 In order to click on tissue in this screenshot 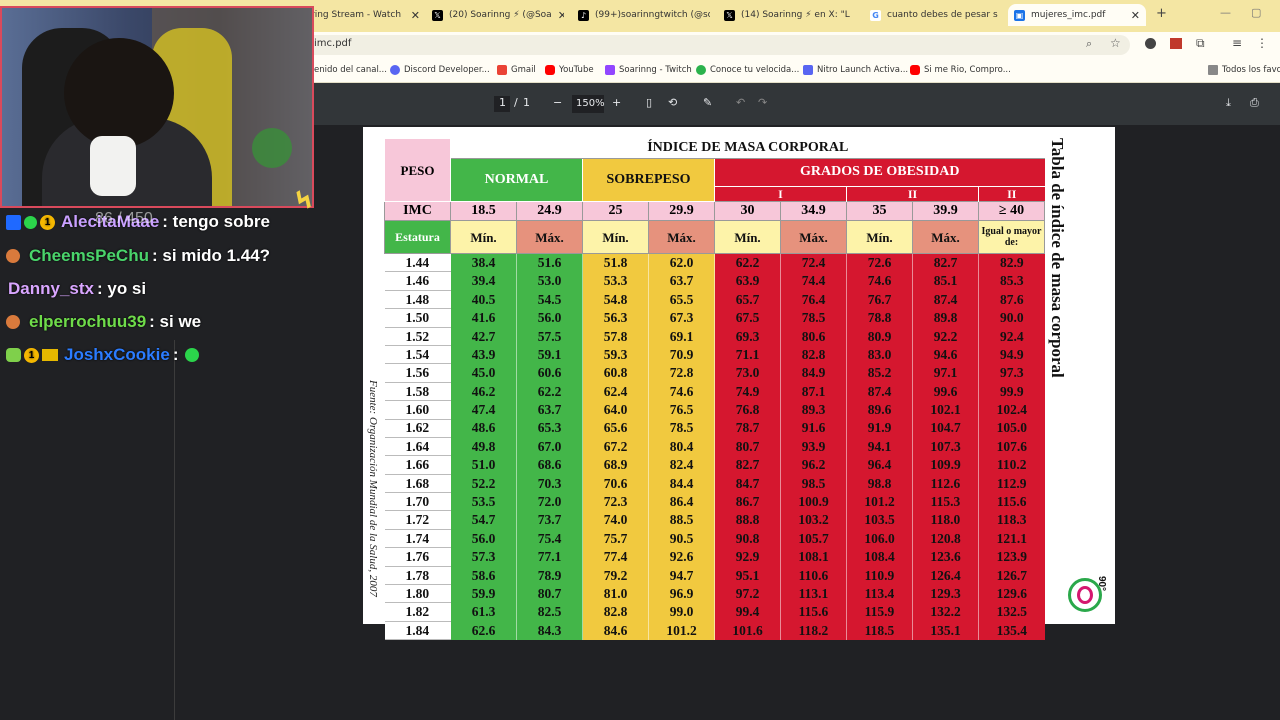, I will do `click(113, 166)`.